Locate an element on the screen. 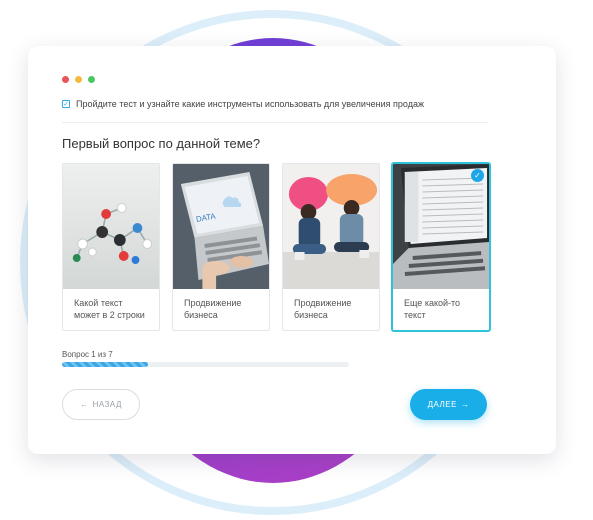 This screenshot has height=520, width=593. answer-option-1: Какой текст может в 2 строки is located at coordinates (111, 247).